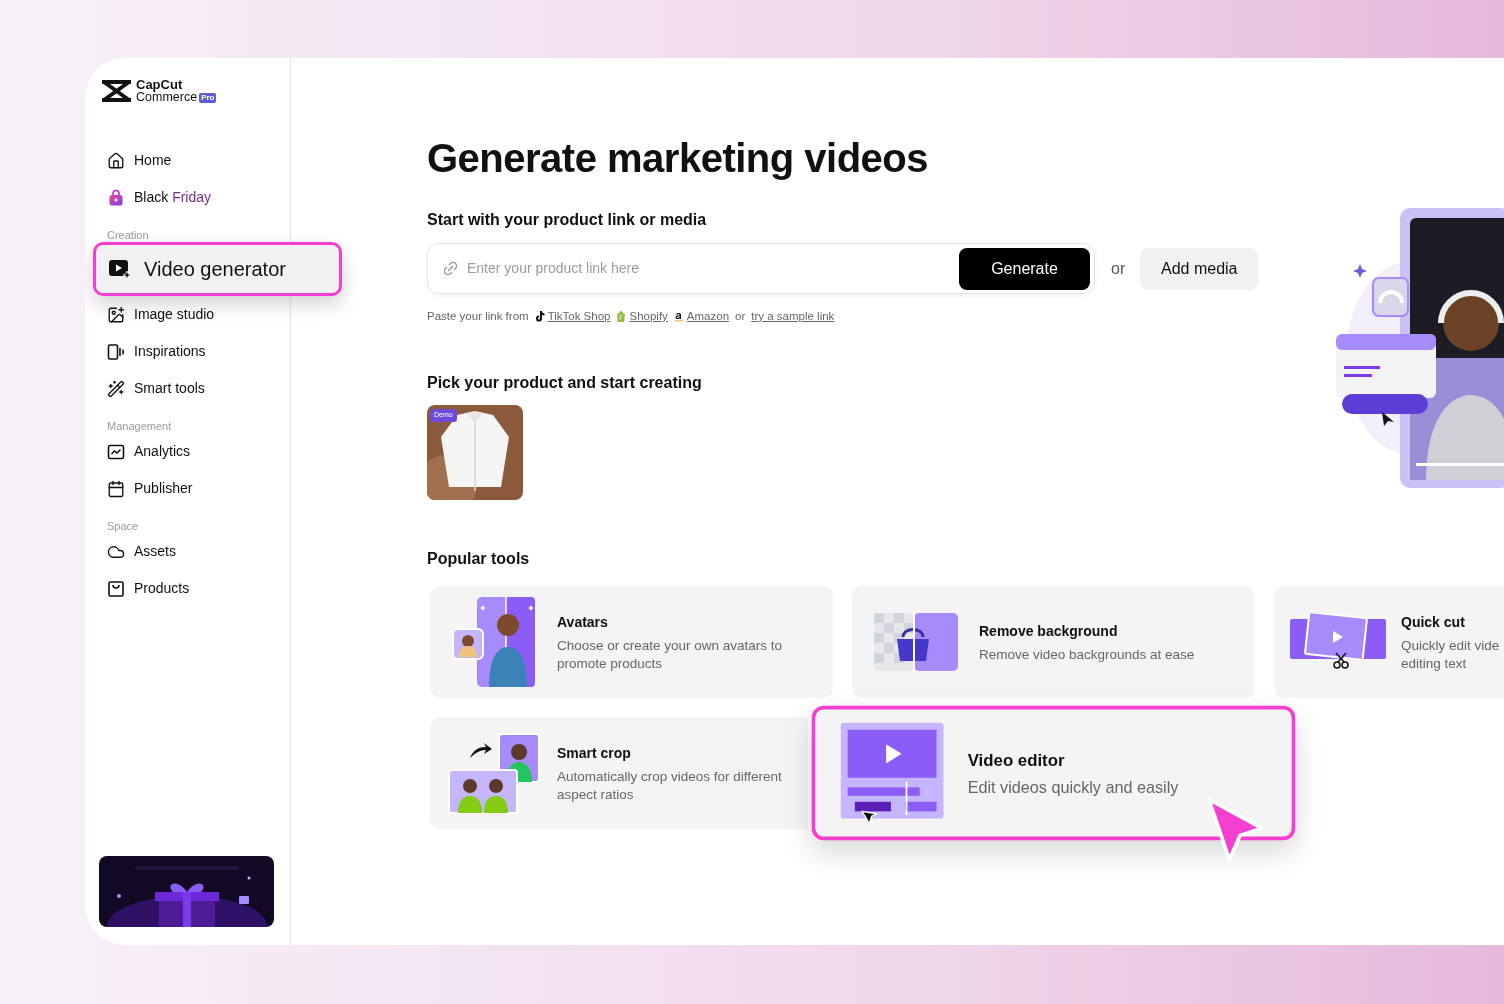 The image size is (1504, 1004). I want to click on section-heading: Space, so click(123, 526).